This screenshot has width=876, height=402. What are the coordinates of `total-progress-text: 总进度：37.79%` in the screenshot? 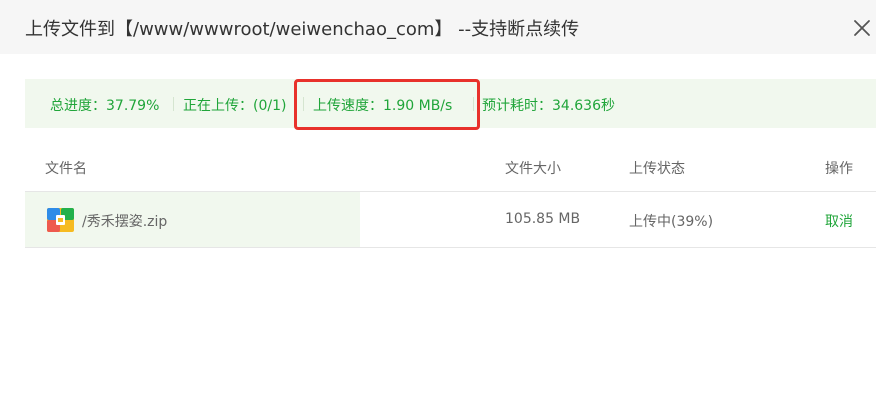 It's located at (105, 106).